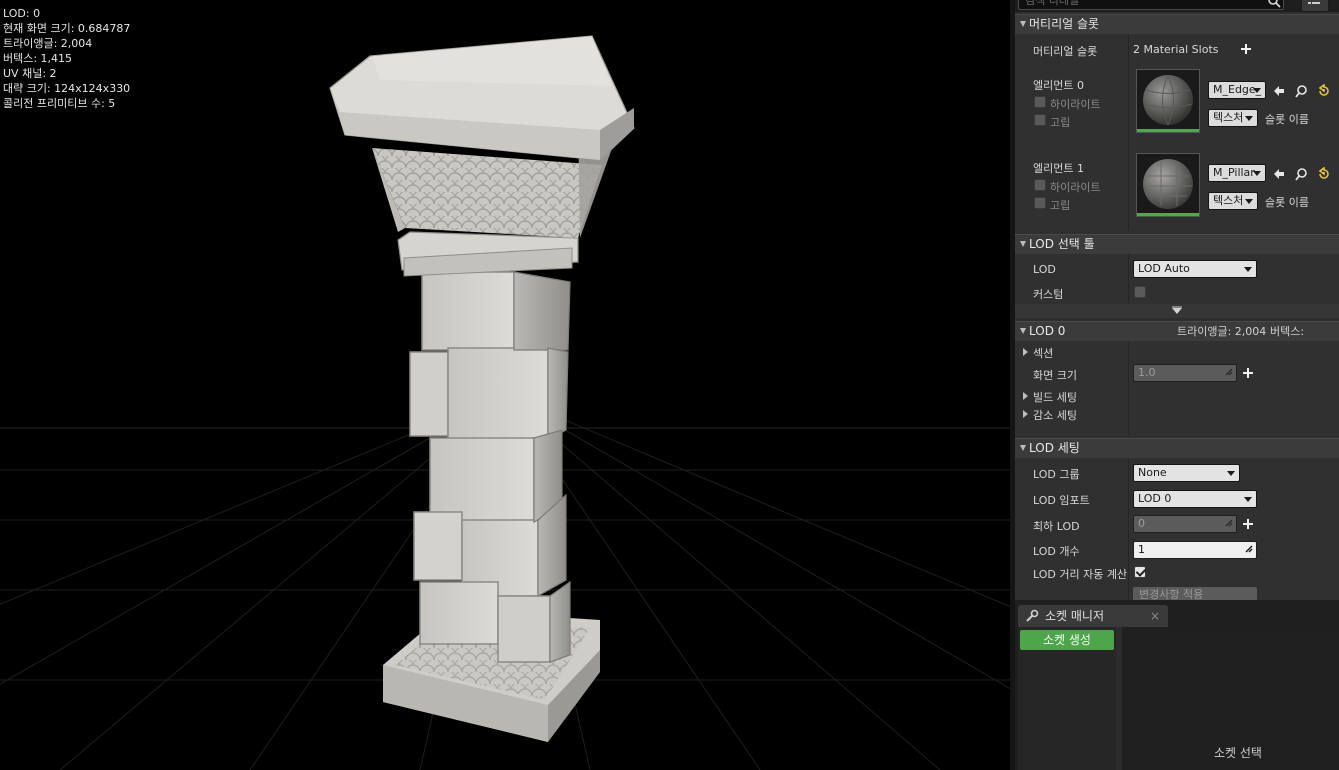  I want to click on category-lod-settings: LOD 세팅, so click(1177, 448).